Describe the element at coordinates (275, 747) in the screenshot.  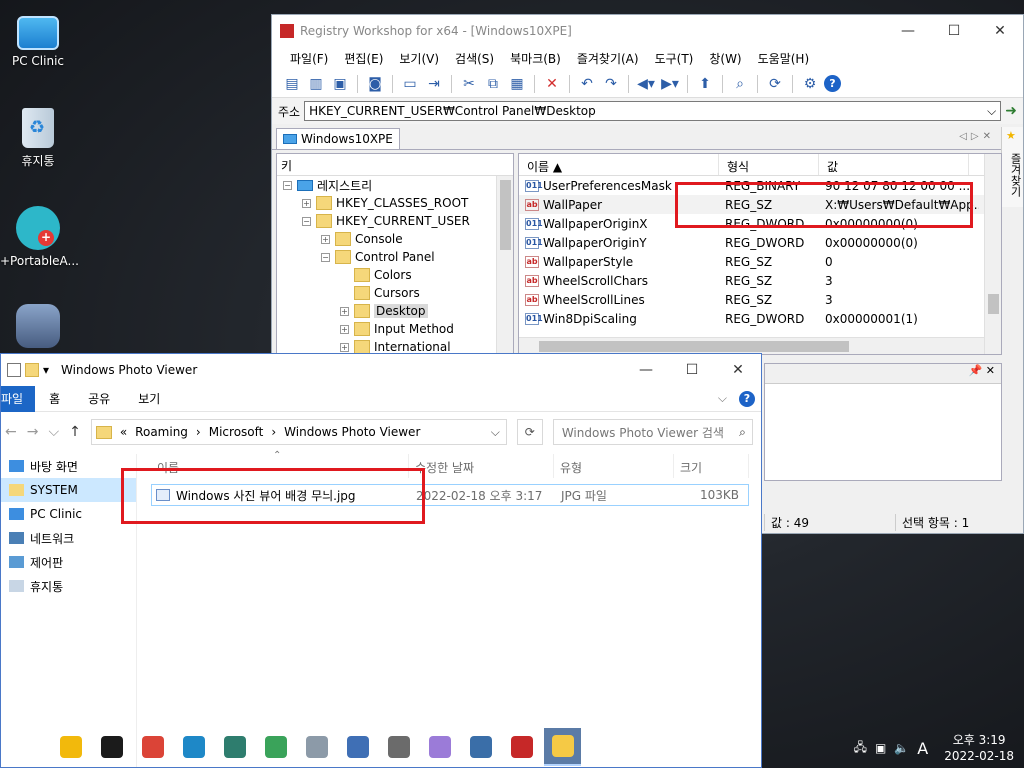
I see `taskbar-app-red-green` at that location.